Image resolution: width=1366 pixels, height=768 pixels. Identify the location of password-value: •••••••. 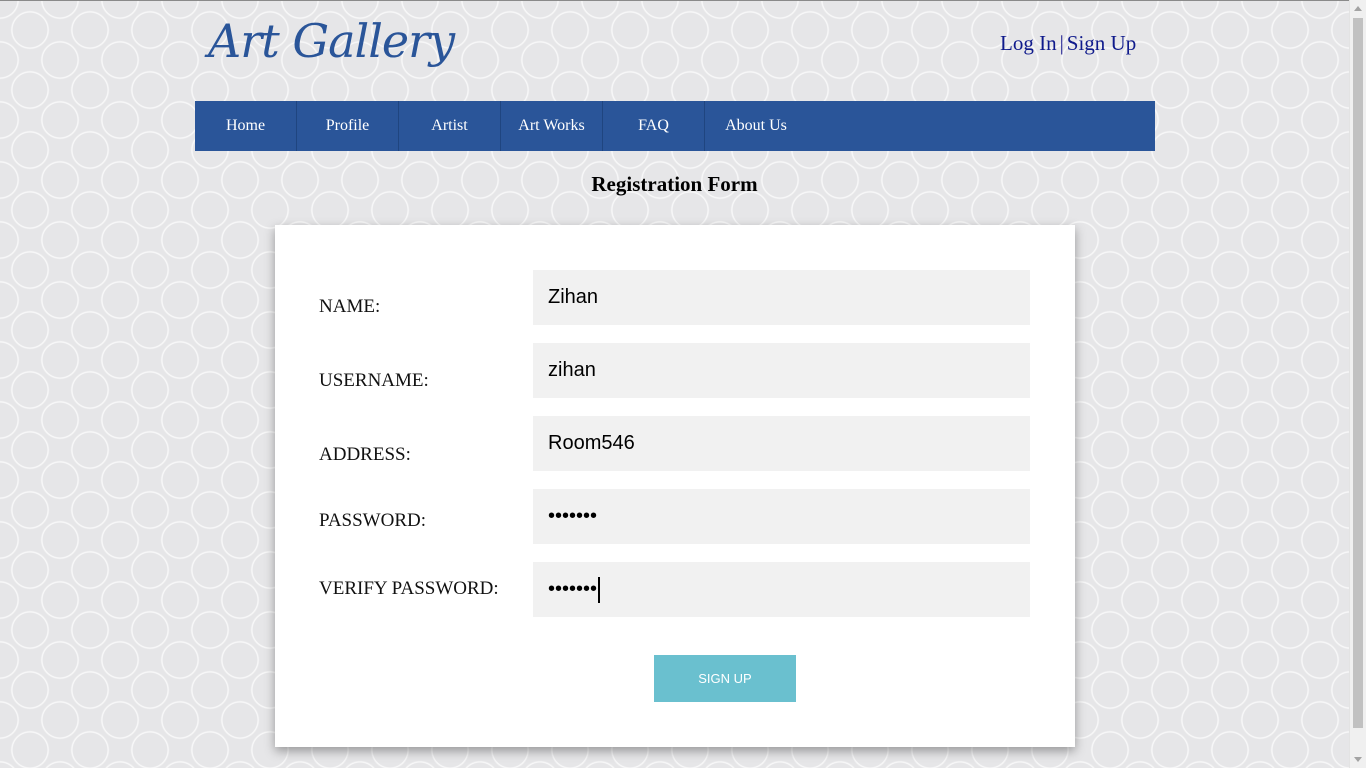
(573, 516).